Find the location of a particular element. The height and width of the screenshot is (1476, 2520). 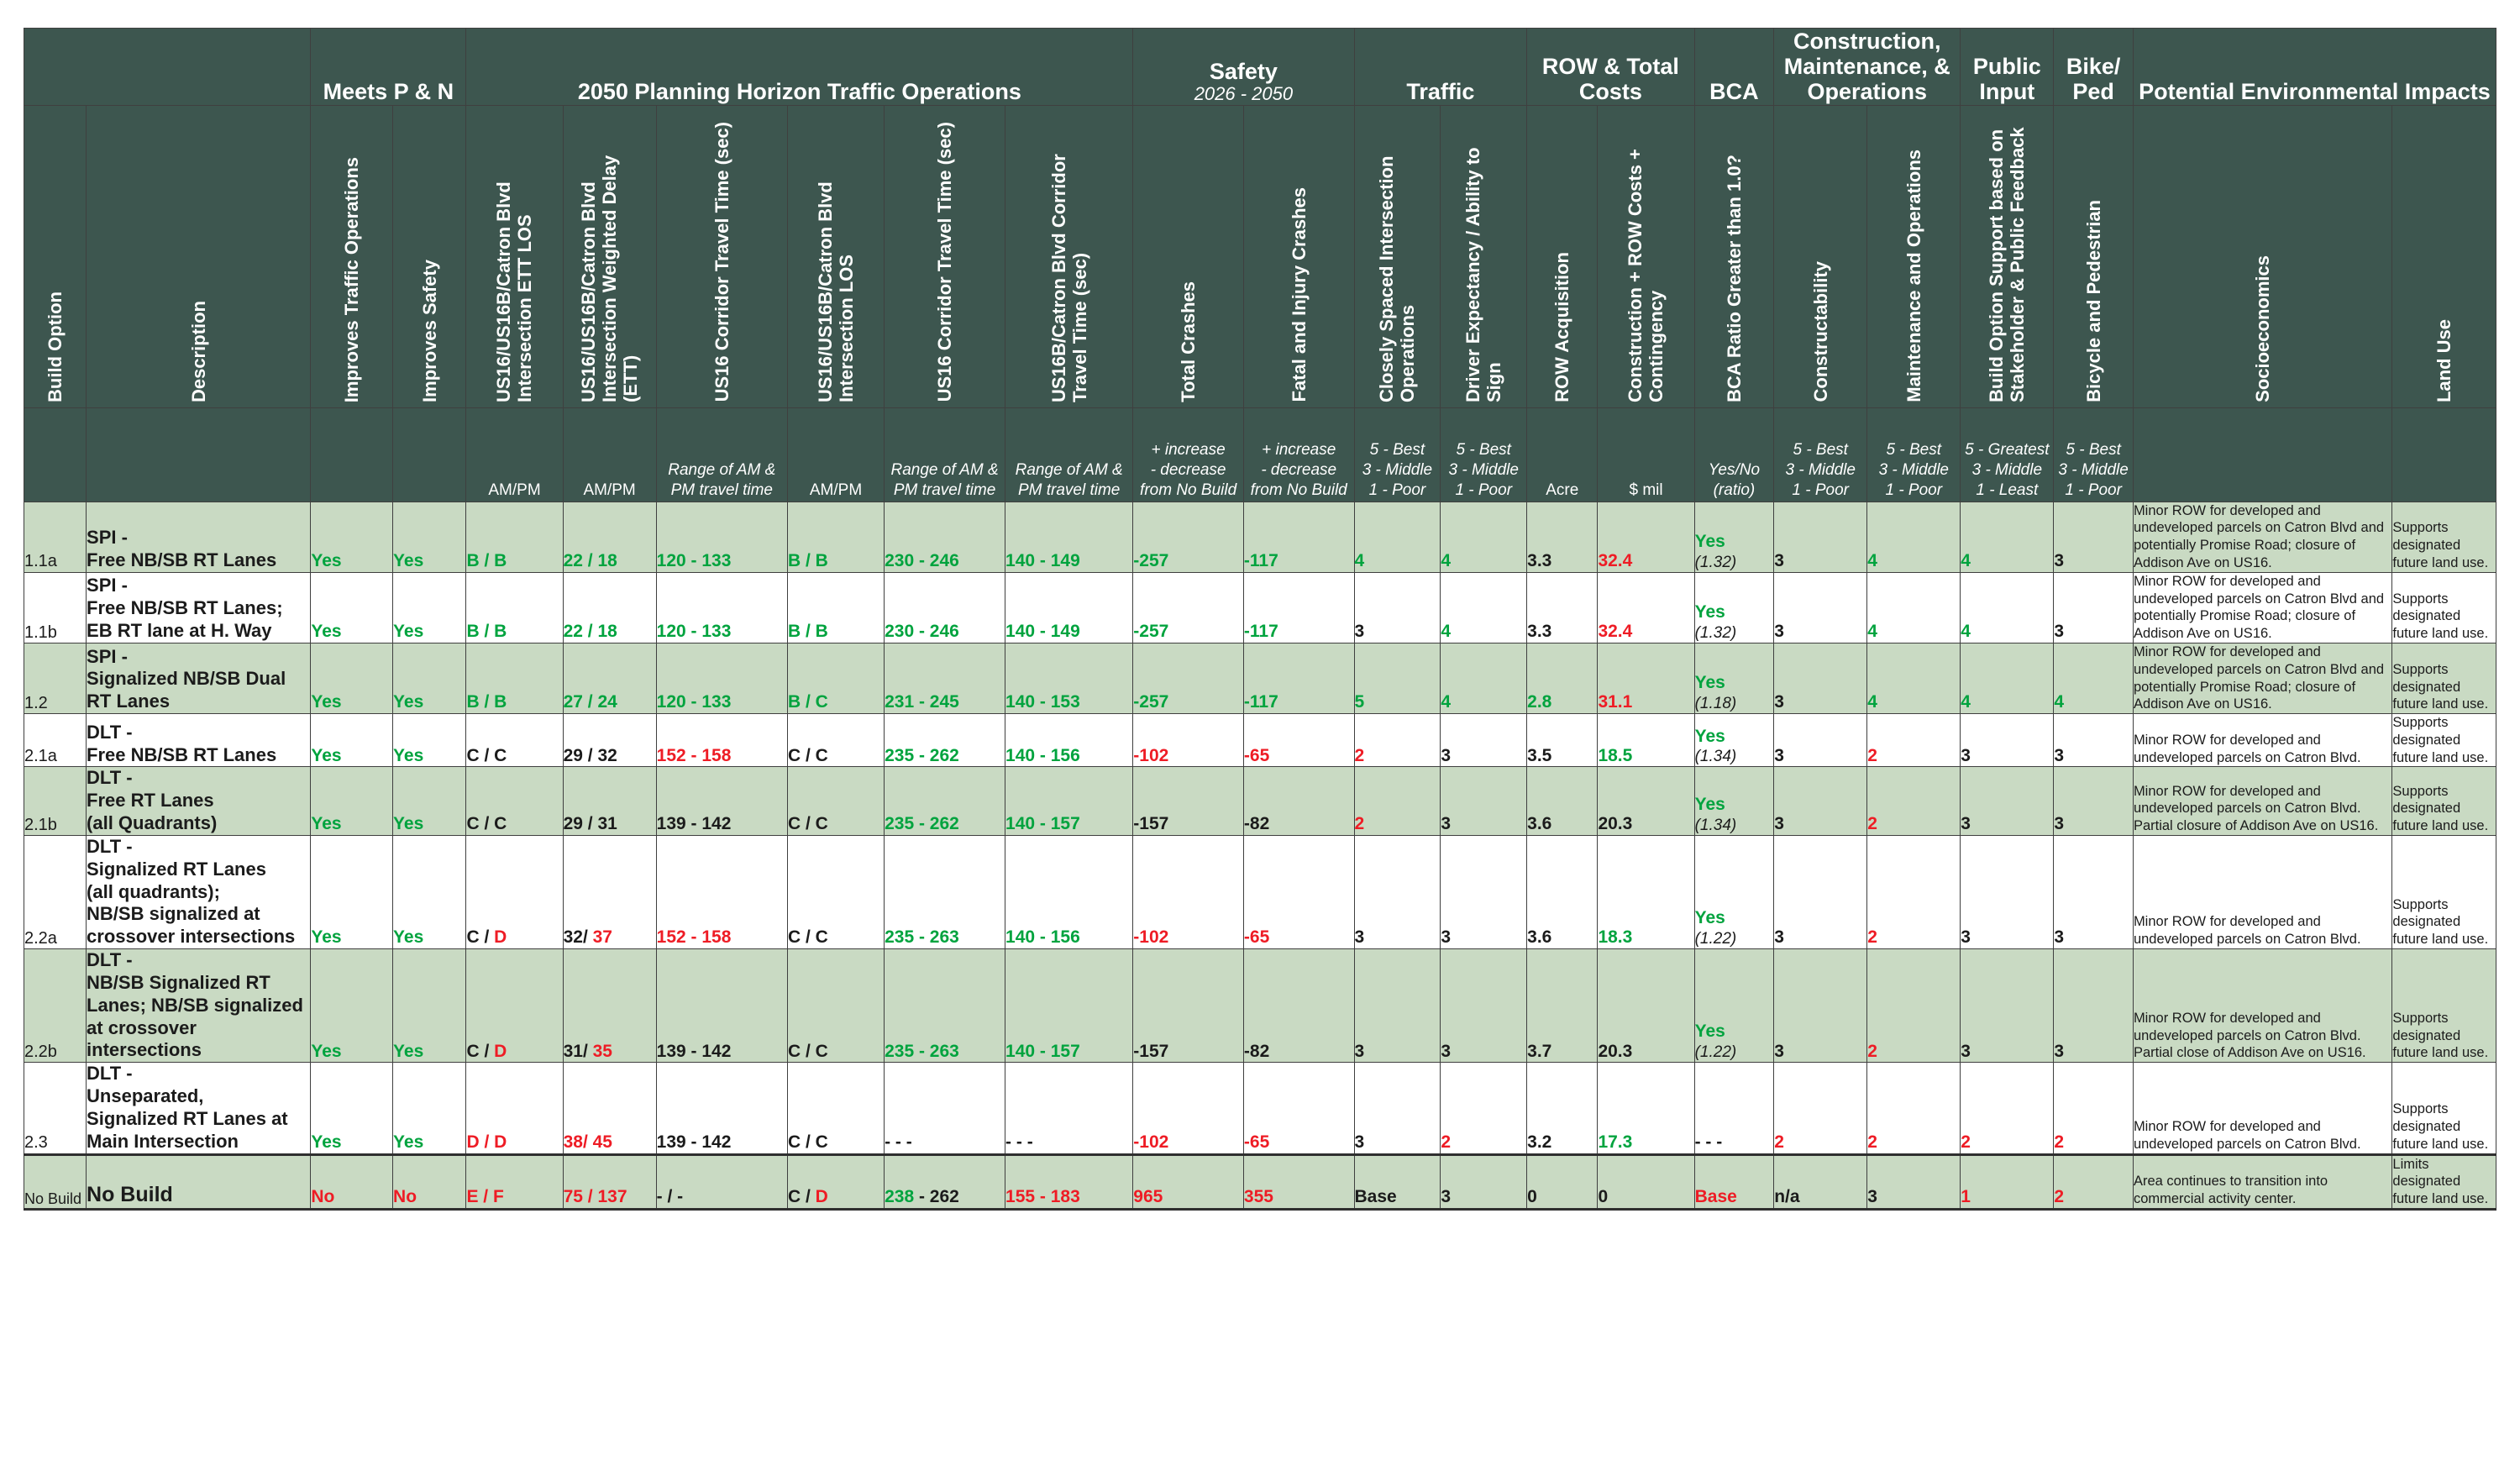

cell-us16-corr-time: 152 - 158 is located at coordinates (721, 892).